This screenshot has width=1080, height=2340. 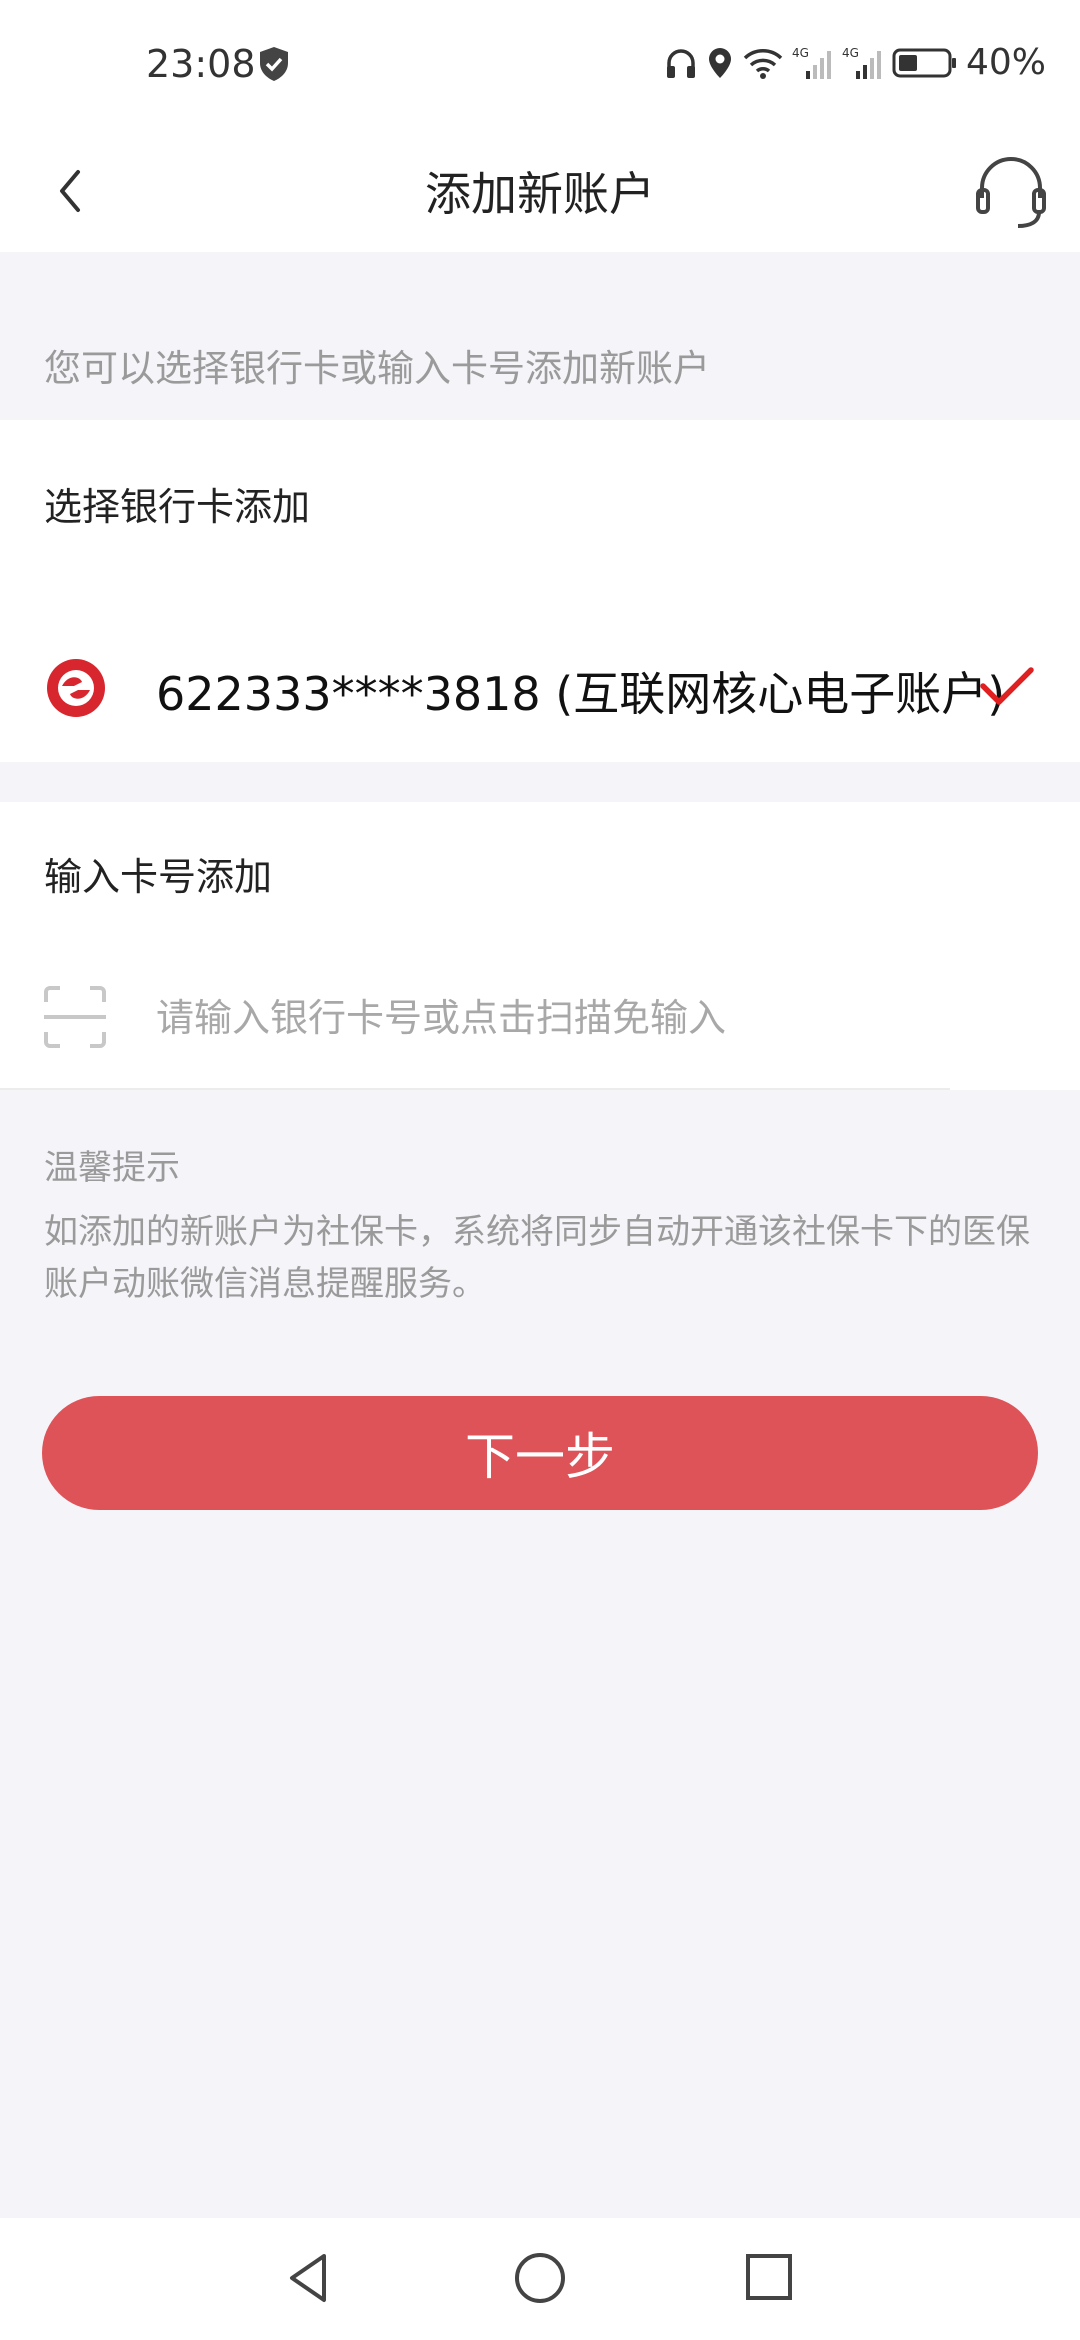 I want to click on bank-card-label: 622333****3818 (互联网核心电子账户), so click(x=581, y=694).